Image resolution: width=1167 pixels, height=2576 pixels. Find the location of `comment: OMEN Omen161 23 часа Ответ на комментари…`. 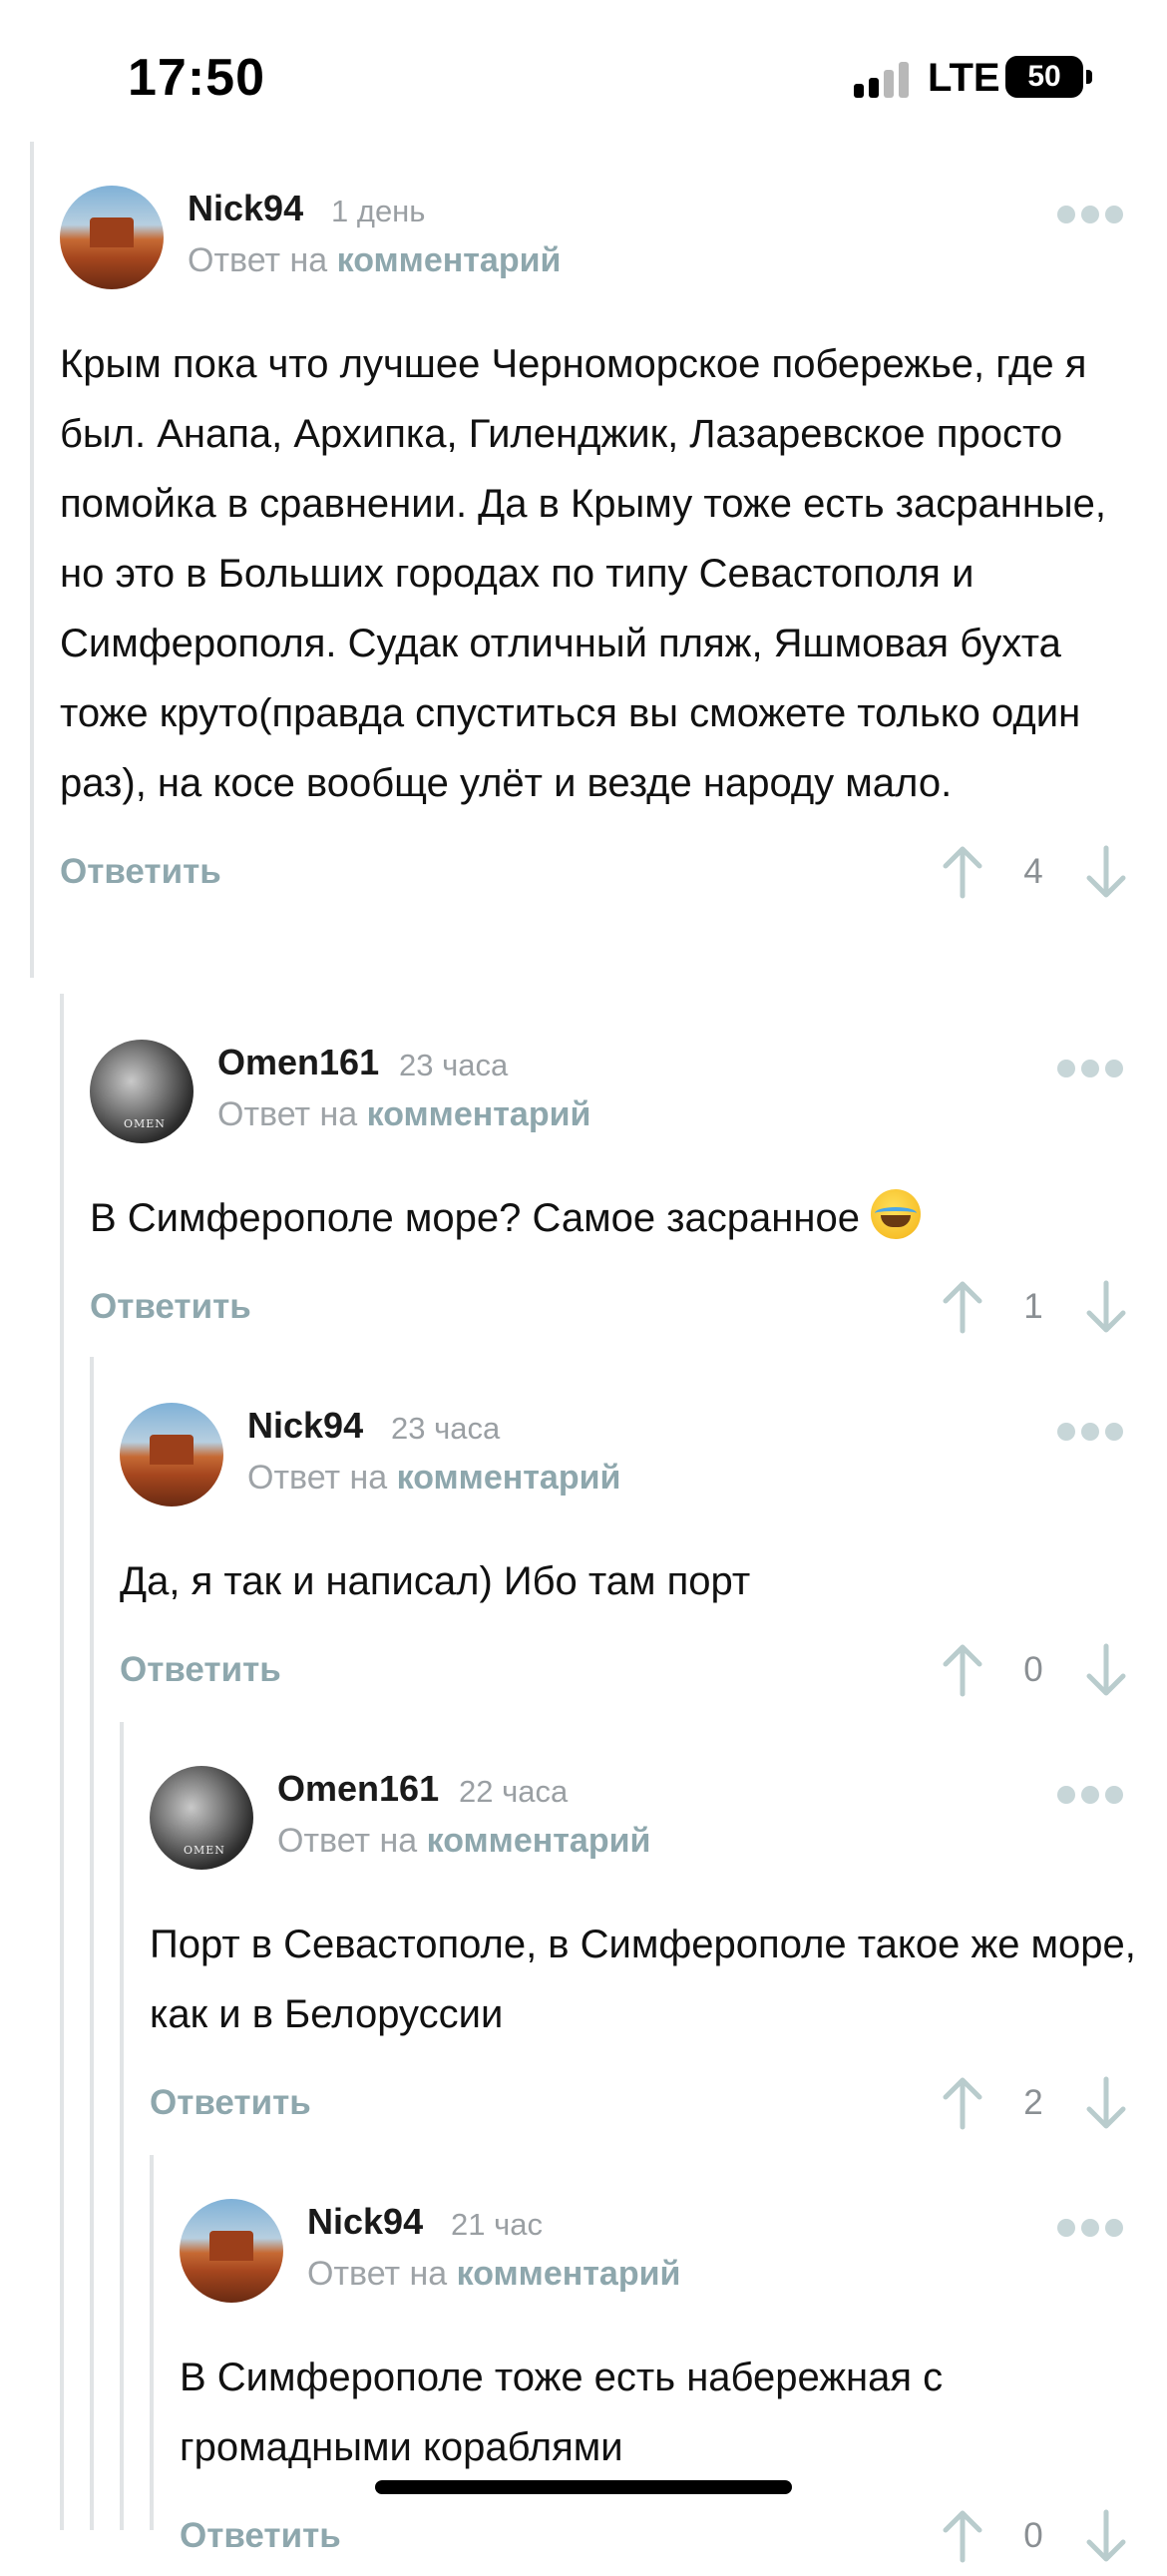

comment: OMEN Omen161 23 часа Ответ на комментари… is located at coordinates (613, 1193).